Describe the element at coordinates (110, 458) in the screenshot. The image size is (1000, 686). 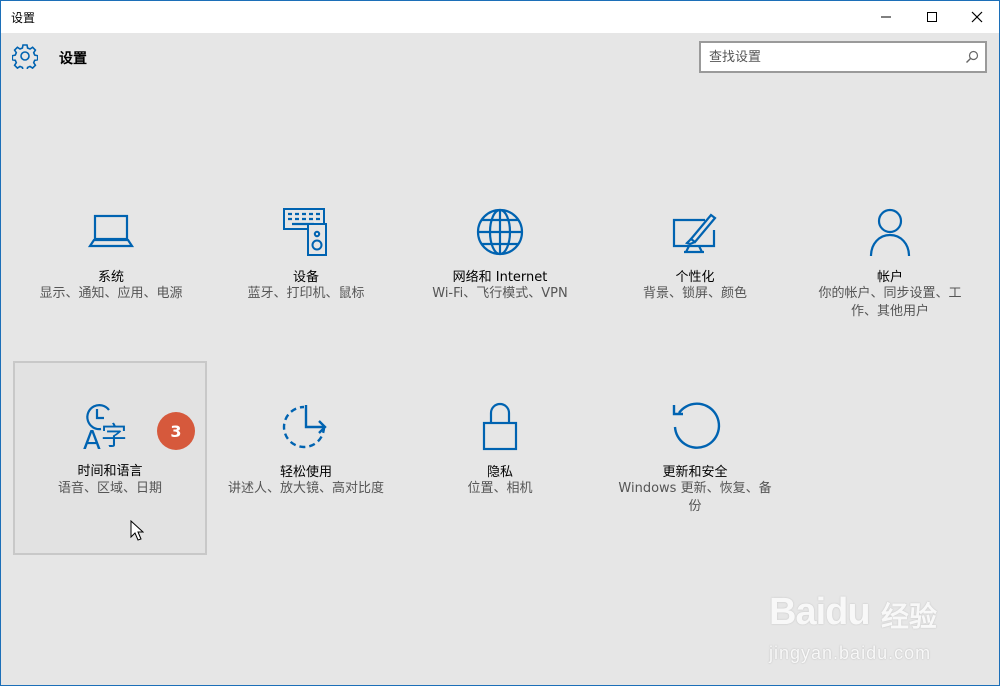
I see `tile-time-language: A 字 时间和语言 语音、区域、日期` at that location.